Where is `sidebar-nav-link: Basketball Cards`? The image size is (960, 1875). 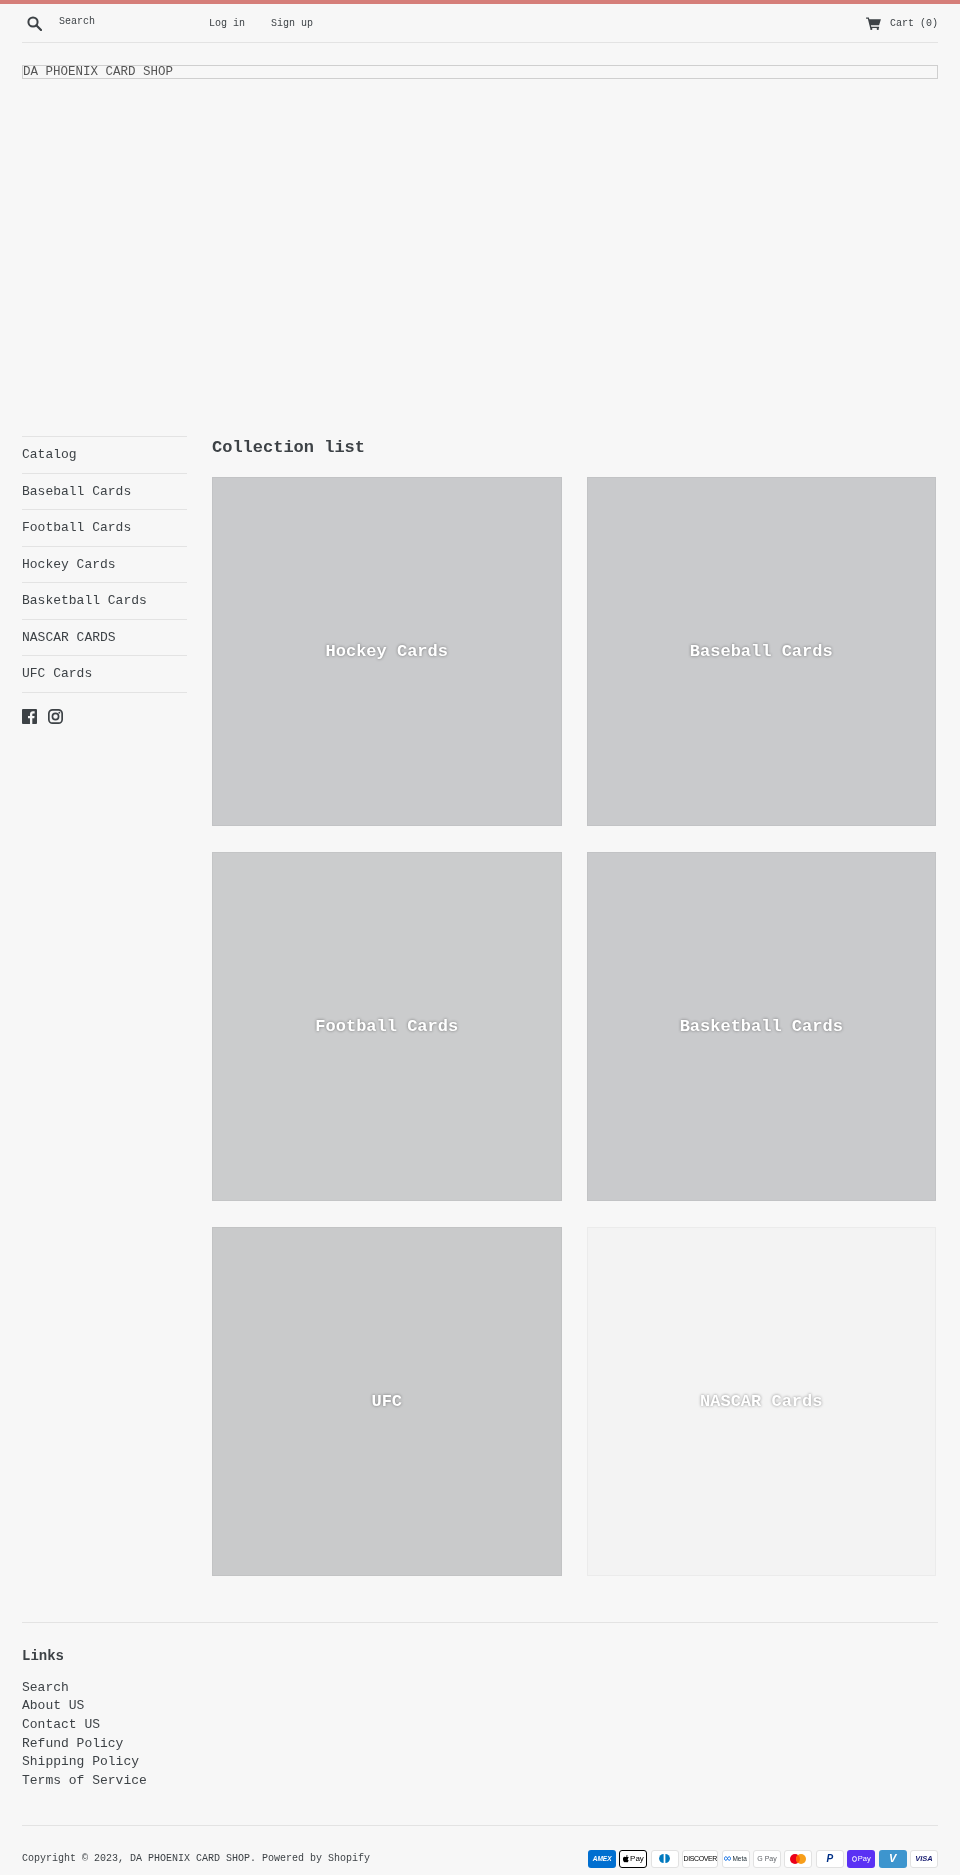
sidebar-nav-link: Basketball Cards is located at coordinates (104, 601).